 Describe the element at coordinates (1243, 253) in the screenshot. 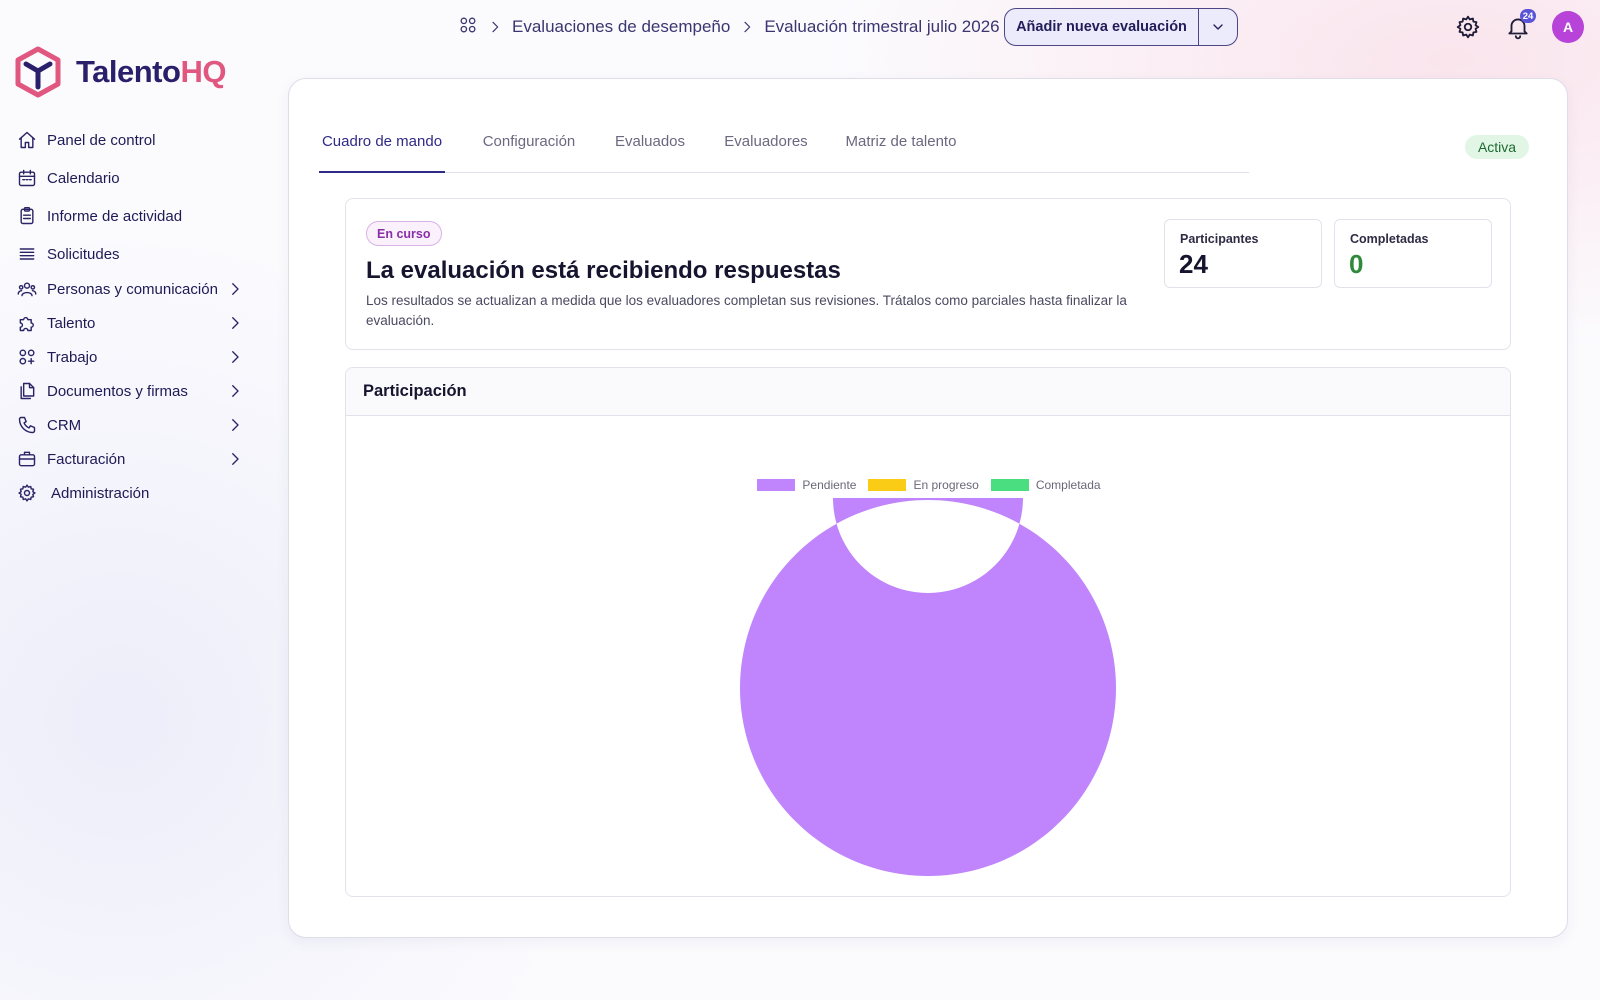

I see `participants-stat-card: Participantes 24` at that location.